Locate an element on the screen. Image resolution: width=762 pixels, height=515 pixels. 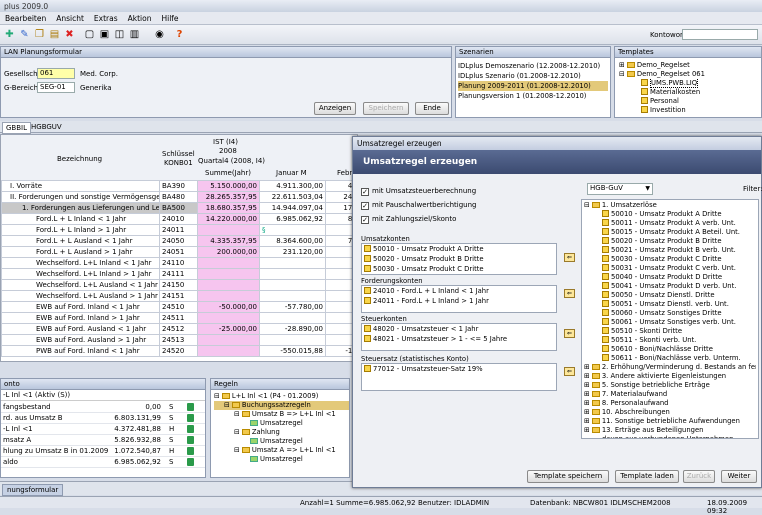
konto-row: rd. aus Umsatz B 6.803.131,99 S is located at coordinates (103, 418).